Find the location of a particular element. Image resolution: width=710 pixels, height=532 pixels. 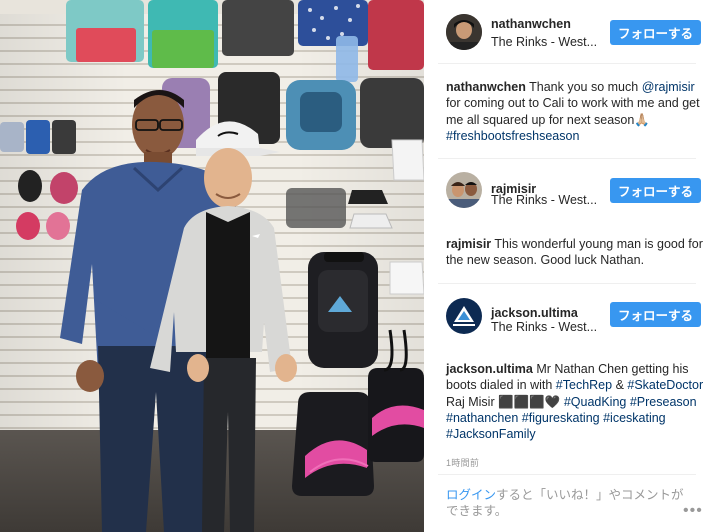

comment-username: rajmisir is located at coordinates (468, 244).